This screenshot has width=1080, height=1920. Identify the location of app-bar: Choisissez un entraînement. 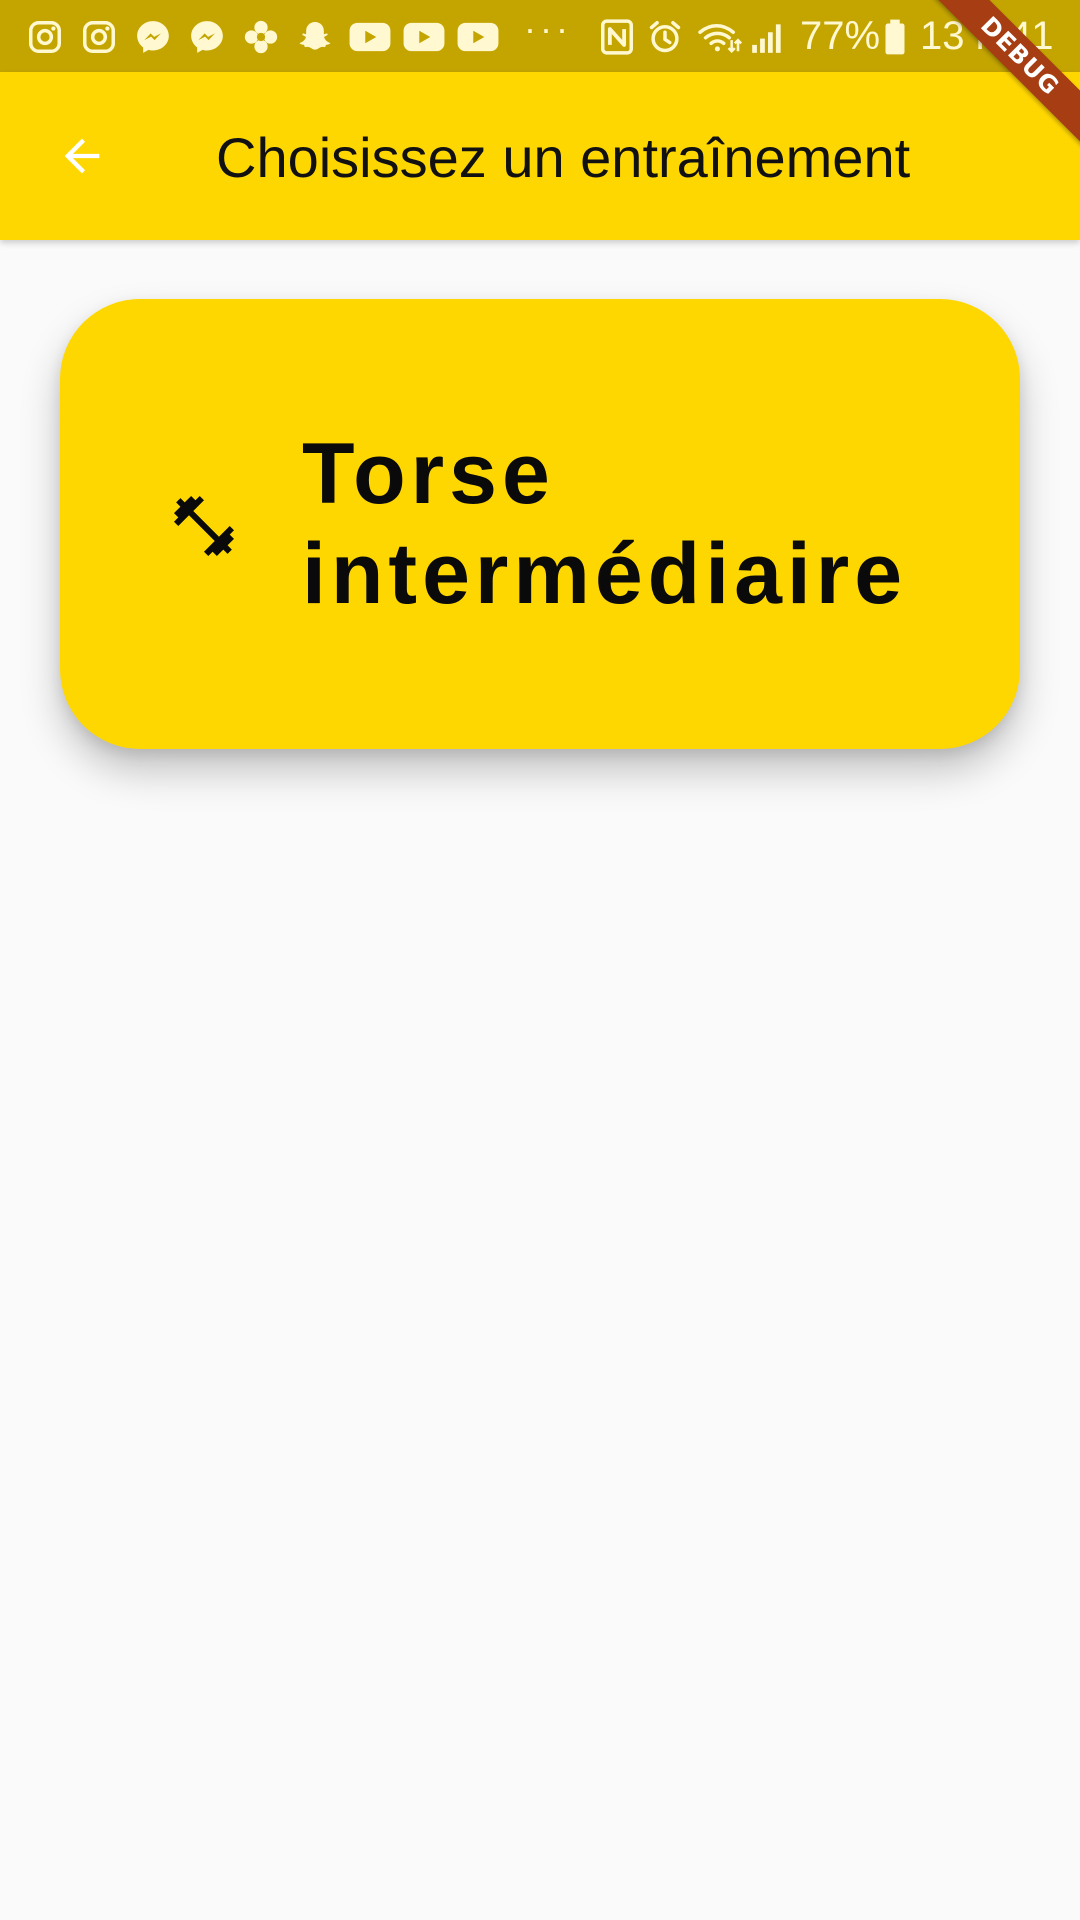
(540, 156).